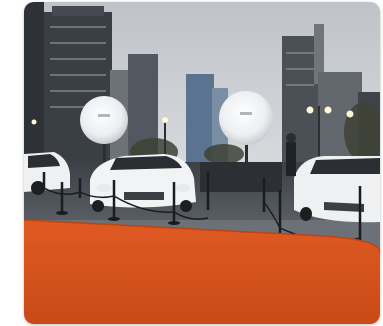  I want to click on car-center, so click(143, 183).